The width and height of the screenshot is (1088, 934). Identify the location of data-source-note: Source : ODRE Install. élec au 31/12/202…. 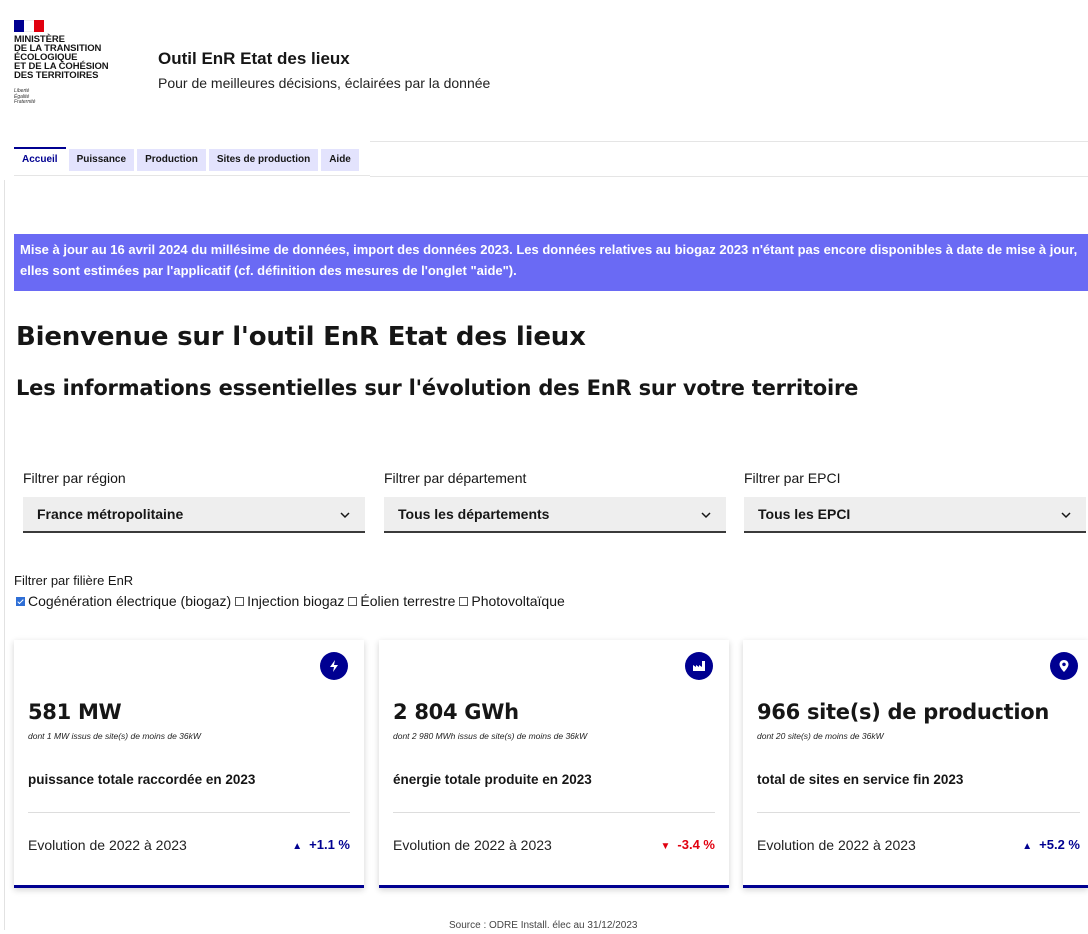
(543, 925).